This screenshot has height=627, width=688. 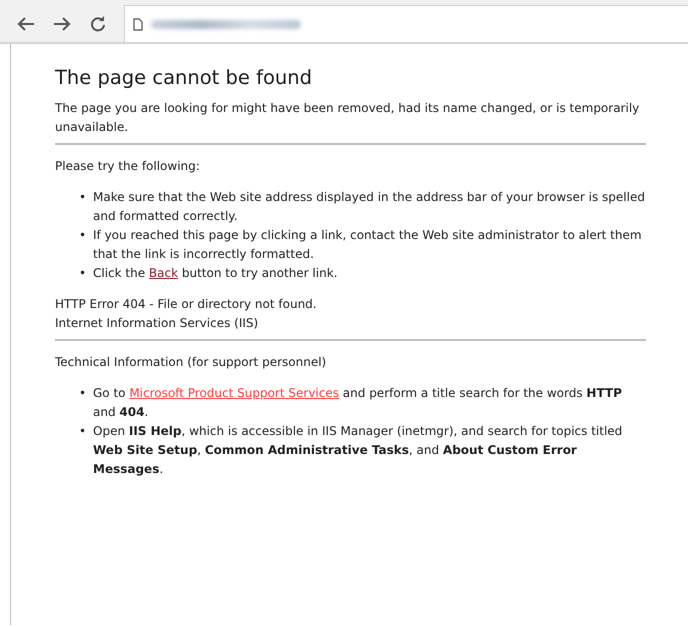 What do you see at coordinates (26, 24) in the screenshot?
I see `back-arrow-icon` at bounding box center [26, 24].